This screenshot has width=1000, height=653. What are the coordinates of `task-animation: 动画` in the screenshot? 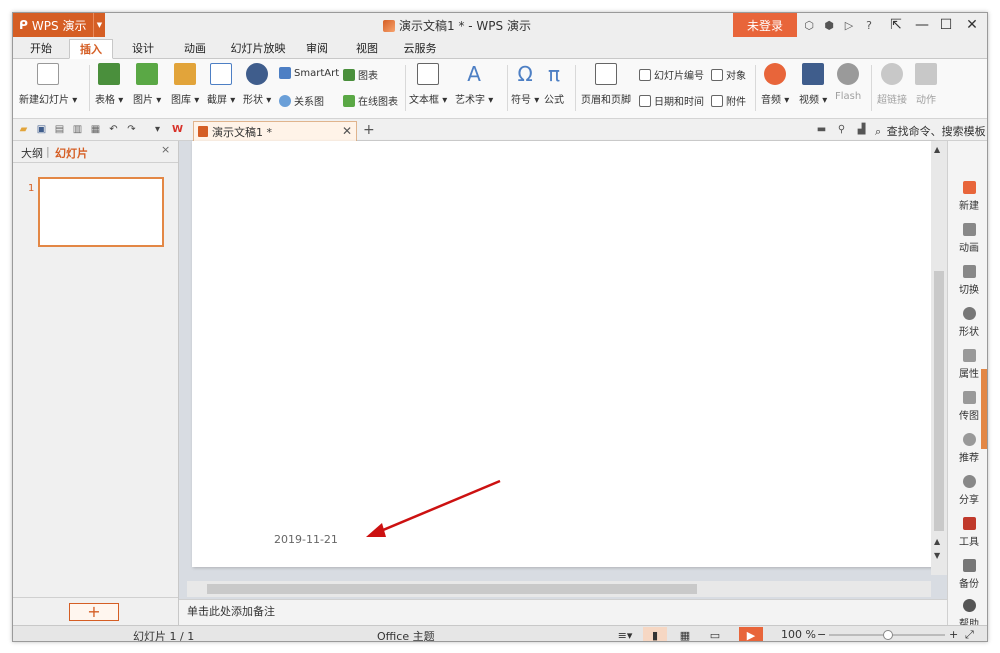 It's located at (967, 238).